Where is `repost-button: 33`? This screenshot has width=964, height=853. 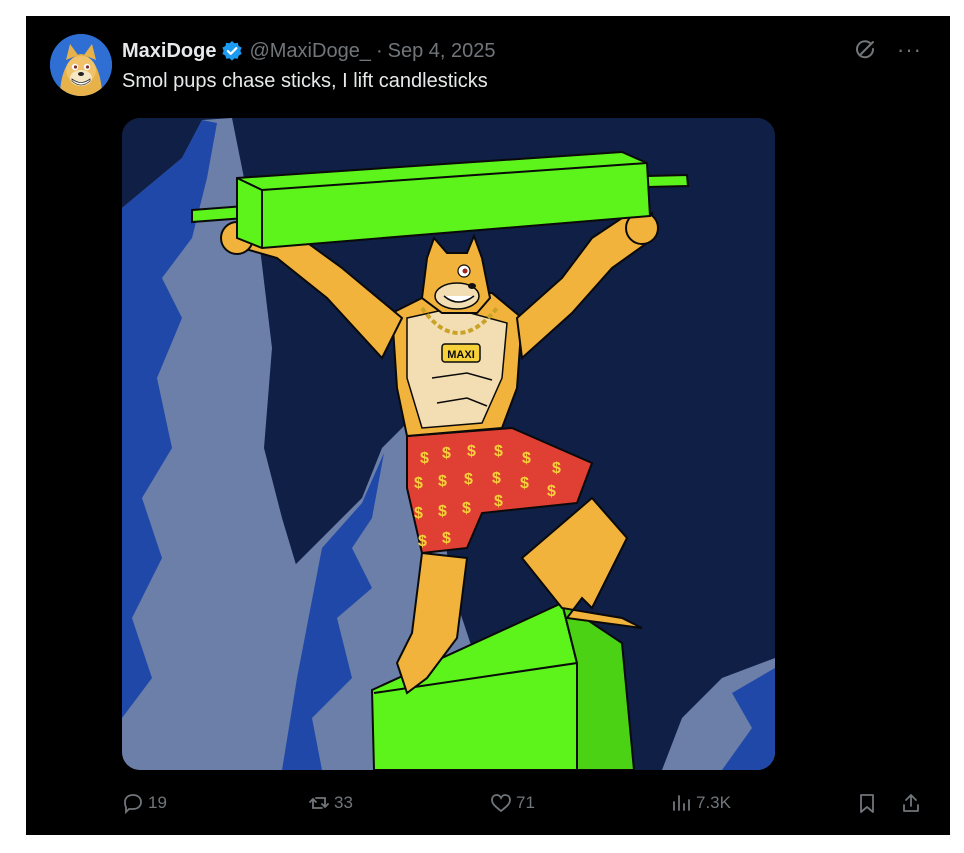 repost-button: 33 is located at coordinates (330, 803).